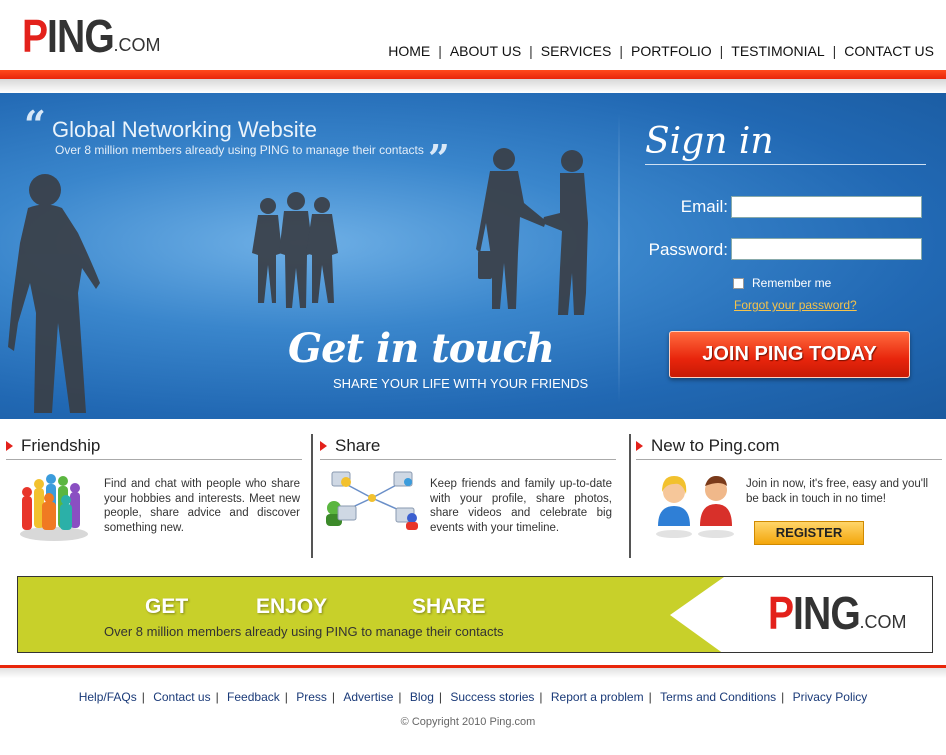  What do you see at coordinates (492, 697) in the screenshot?
I see `footer-link-success-stories: Success stories` at bounding box center [492, 697].